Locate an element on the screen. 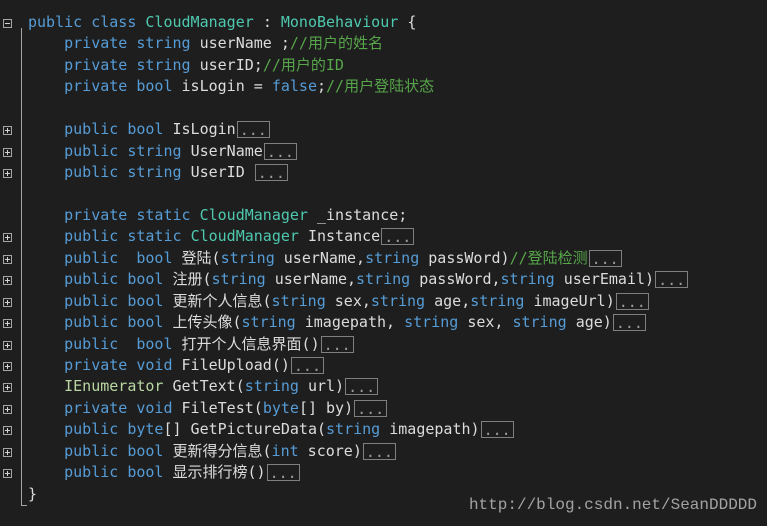 This screenshot has width=767, height=526. param-name: sex, is located at coordinates (490, 322).